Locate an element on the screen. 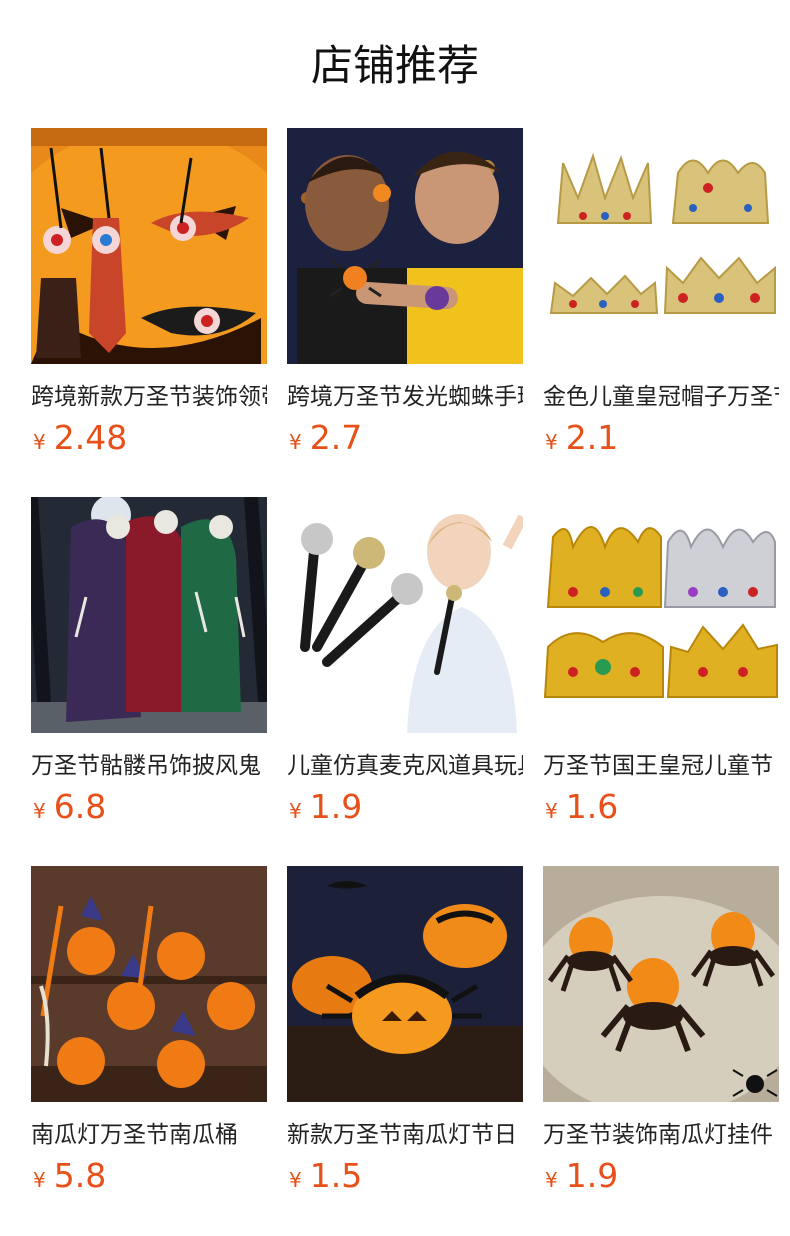 Image resolution: width=790 pixels, height=1236 pixels. product-name: 跨境万圣节发光蜘蛛手环 is located at coordinates (405, 397).